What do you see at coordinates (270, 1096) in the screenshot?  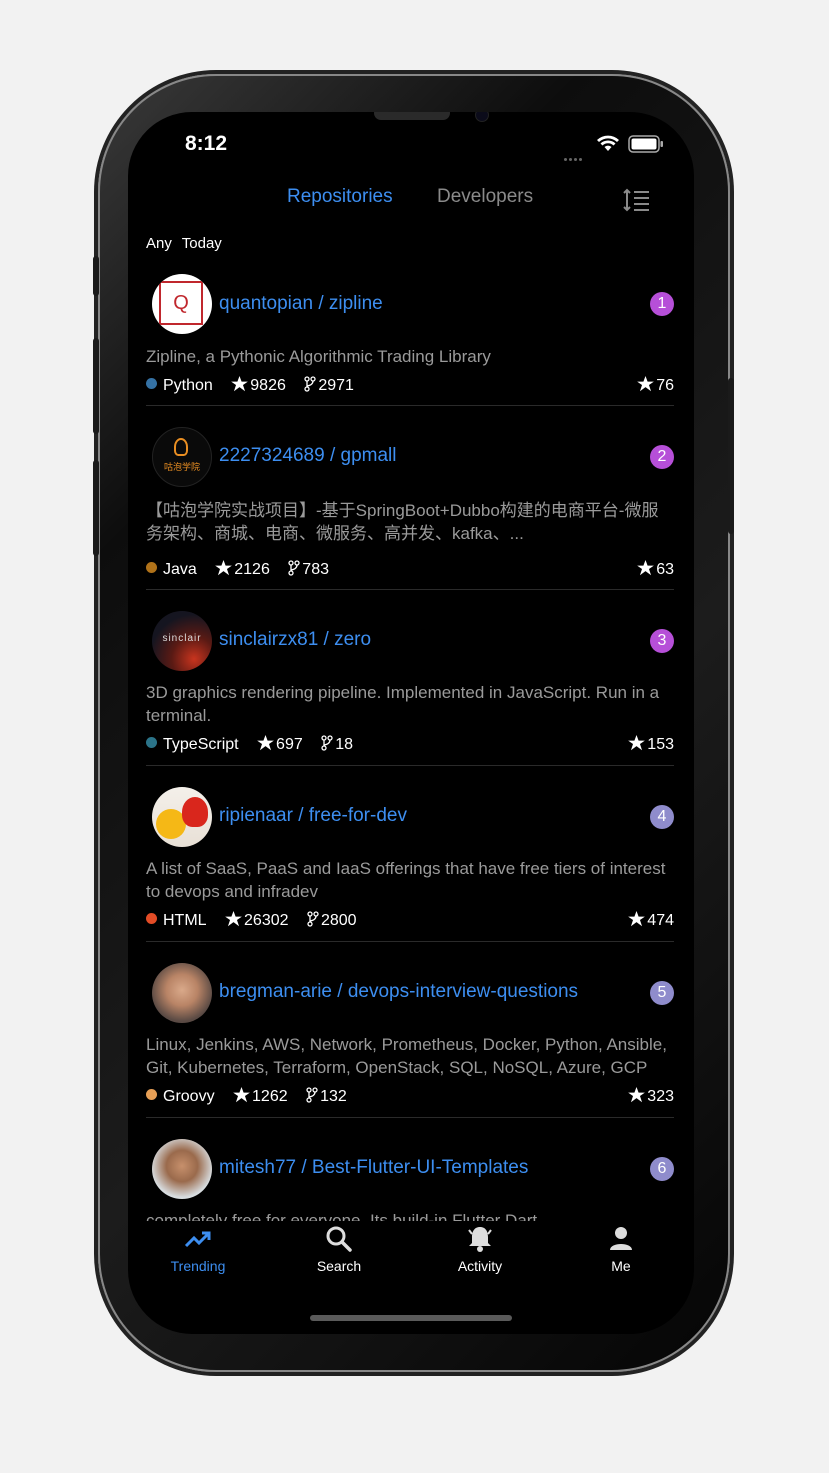 I see `star-count: 1262` at bounding box center [270, 1096].